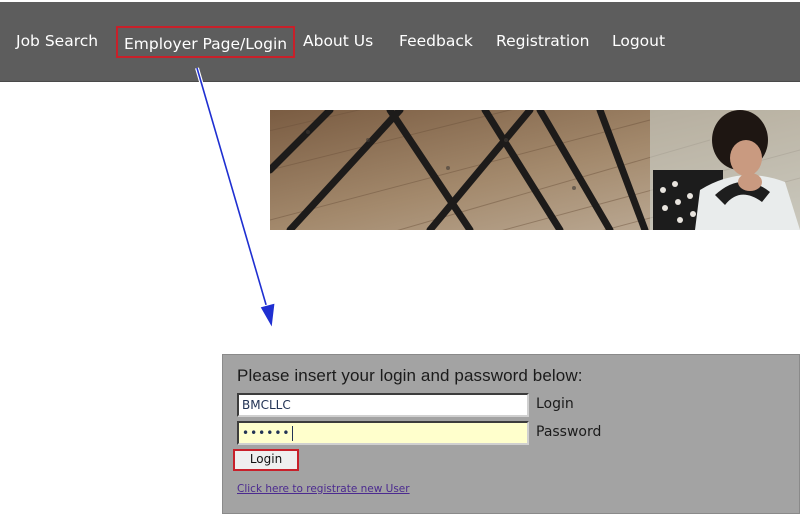 The height and width of the screenshot is (517, 800). What do you see at coordinates (569, 432) in the screenshot?
I see `password-field-label: Password` at bounding box center [569, 432].